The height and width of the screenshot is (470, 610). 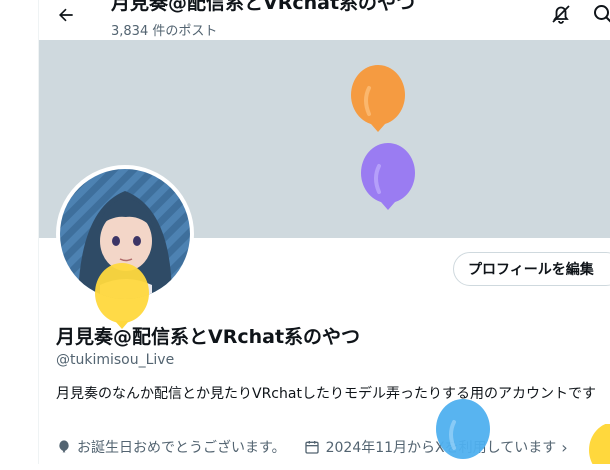 I want to click on back-button, so click(x=66, y=15).